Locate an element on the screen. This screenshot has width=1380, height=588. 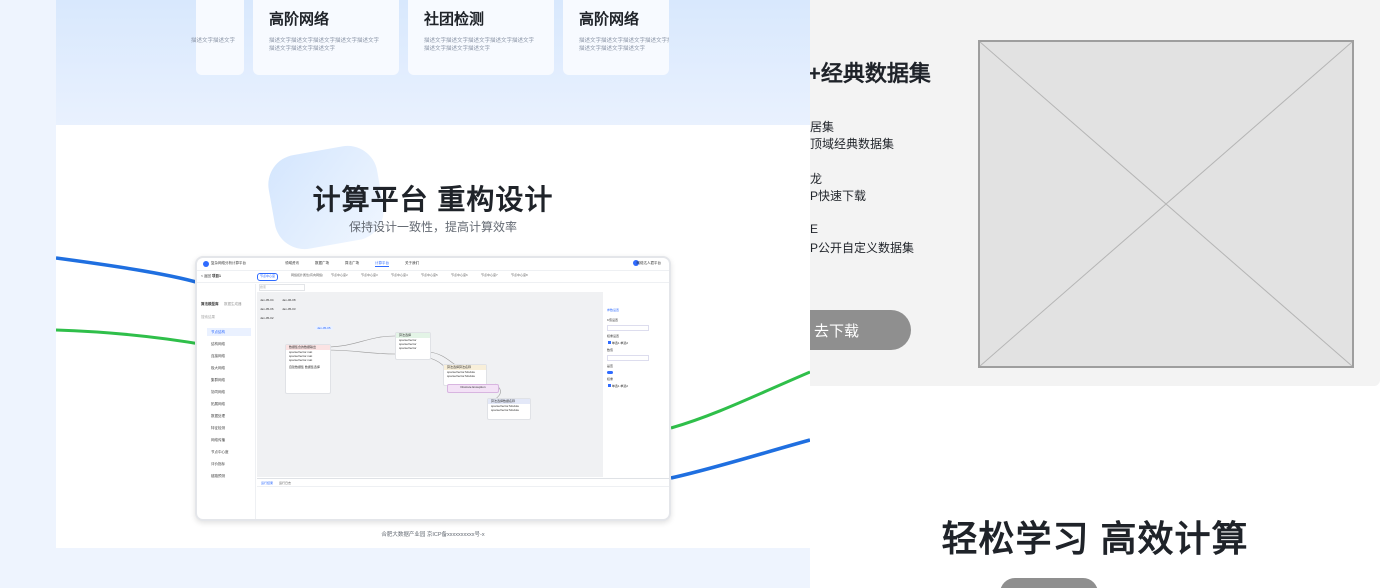
panel-title: 参数设置 is located at coordinates (613, 310).